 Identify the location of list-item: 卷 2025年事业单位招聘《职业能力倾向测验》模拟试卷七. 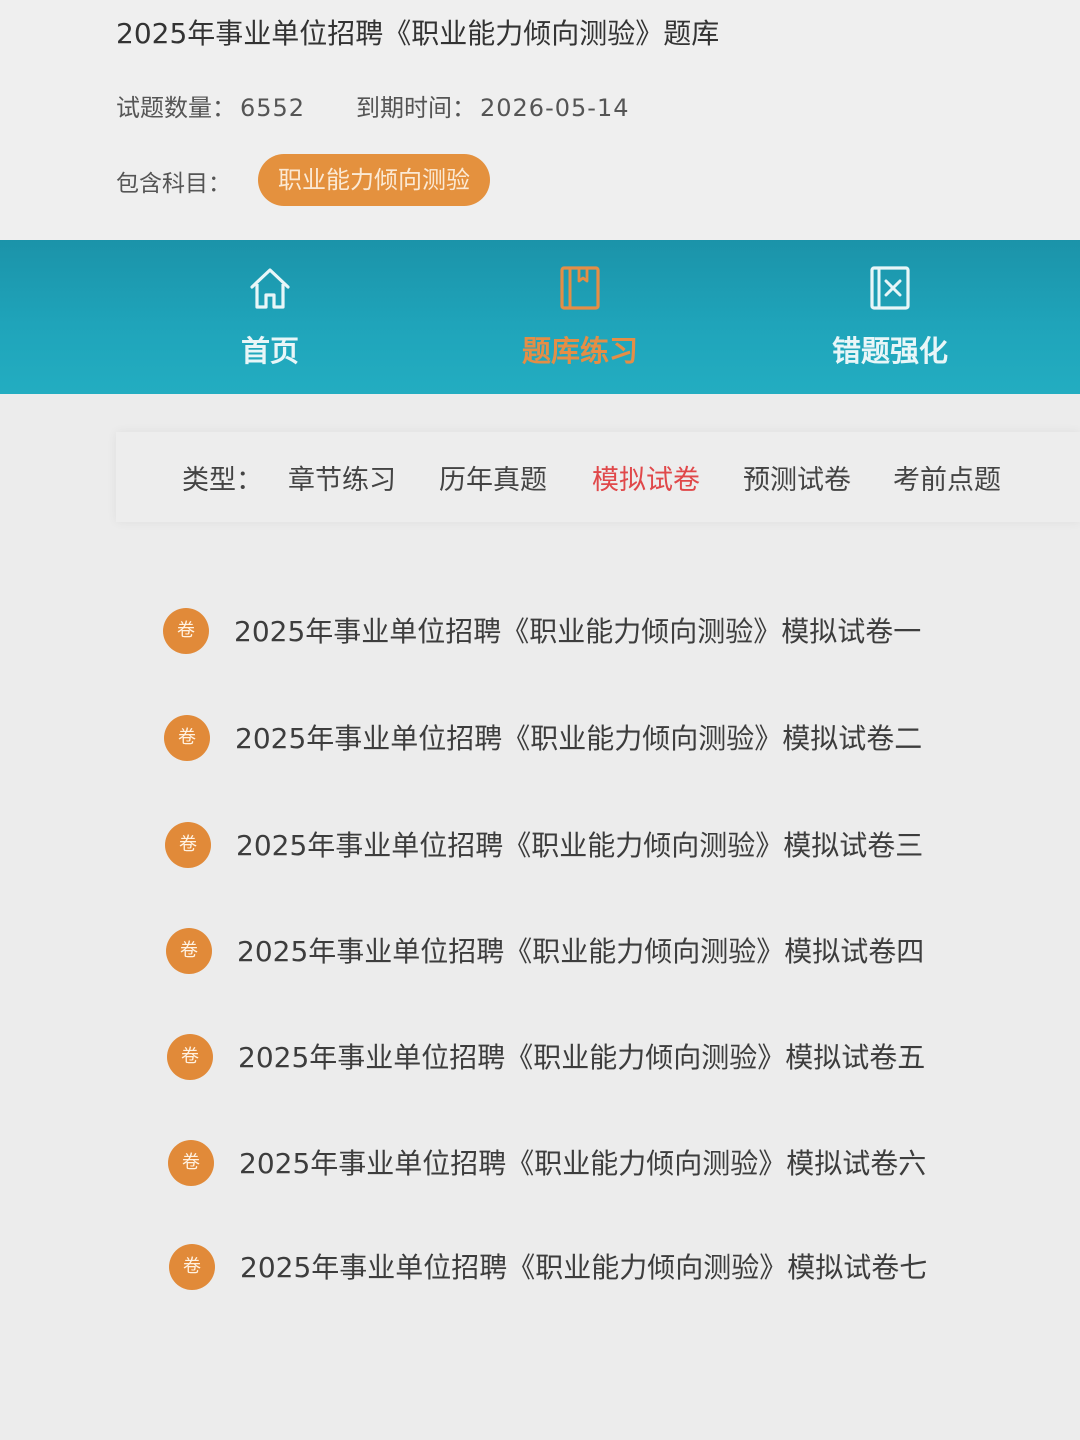
(540, 1266).